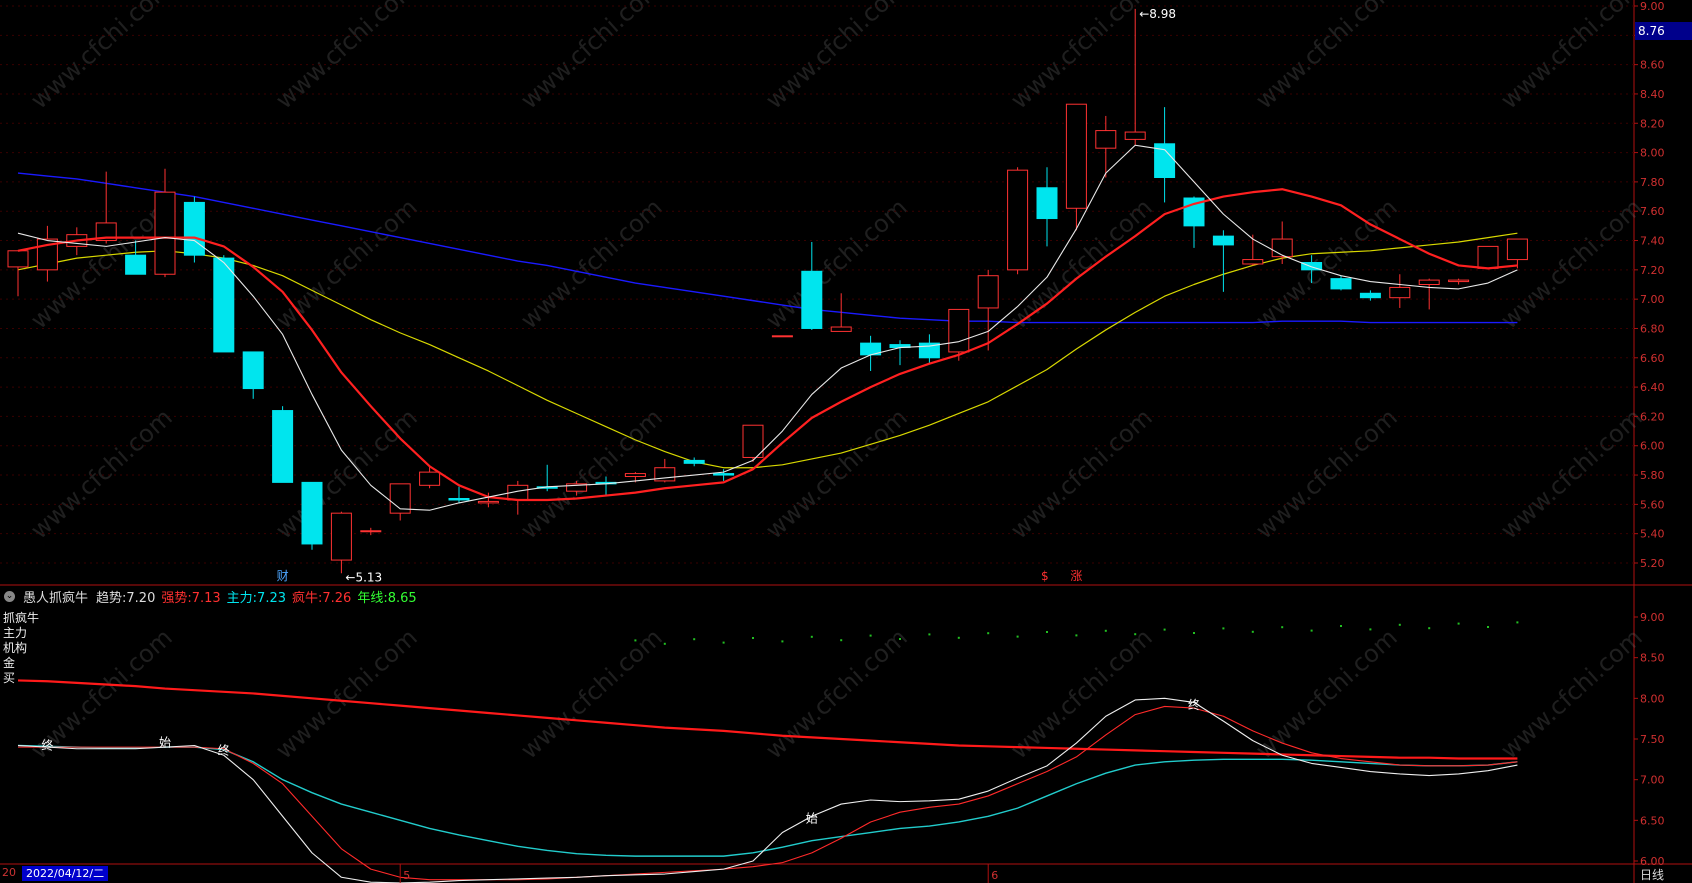  Describe the element at coordinates (9, 678) in the screenshot. I see `indicator-side-label: 买` at that location.